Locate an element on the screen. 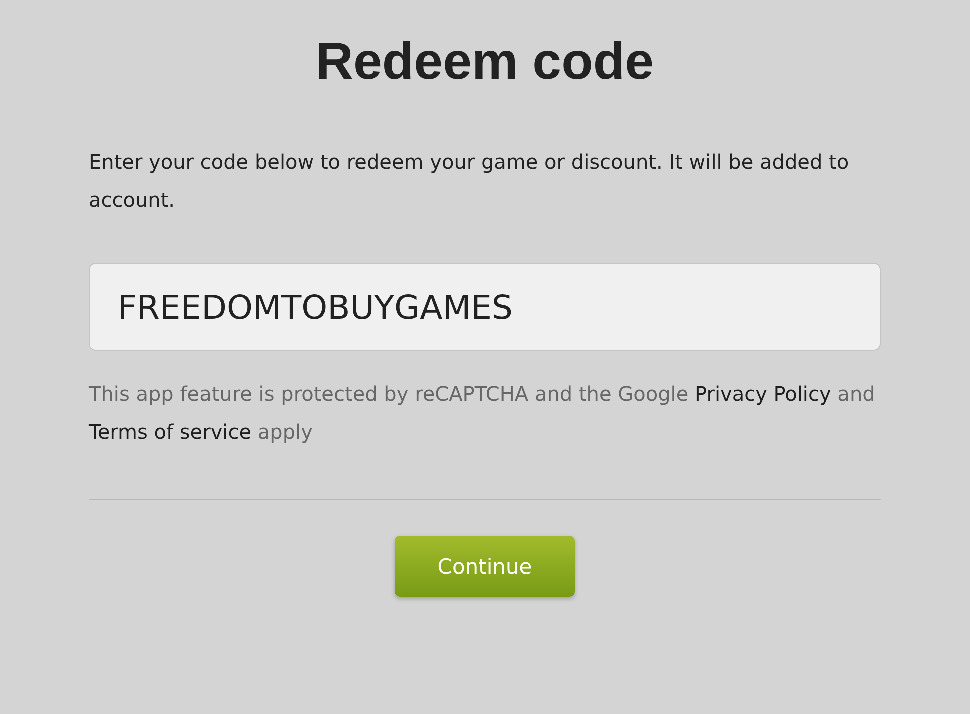  code-input-field: FREEDOMTOBUYGAMES is located at coordinates (485, 307).